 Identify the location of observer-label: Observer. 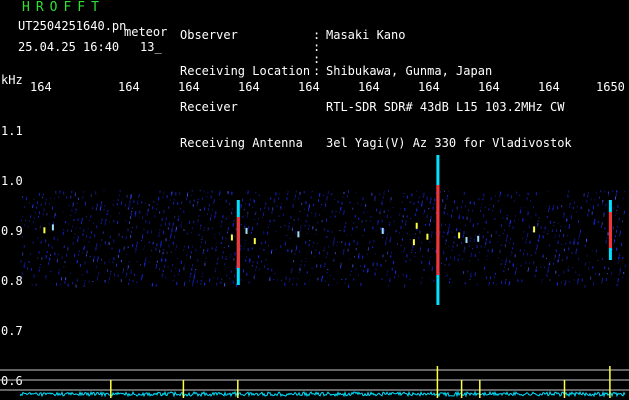
(209, 35).